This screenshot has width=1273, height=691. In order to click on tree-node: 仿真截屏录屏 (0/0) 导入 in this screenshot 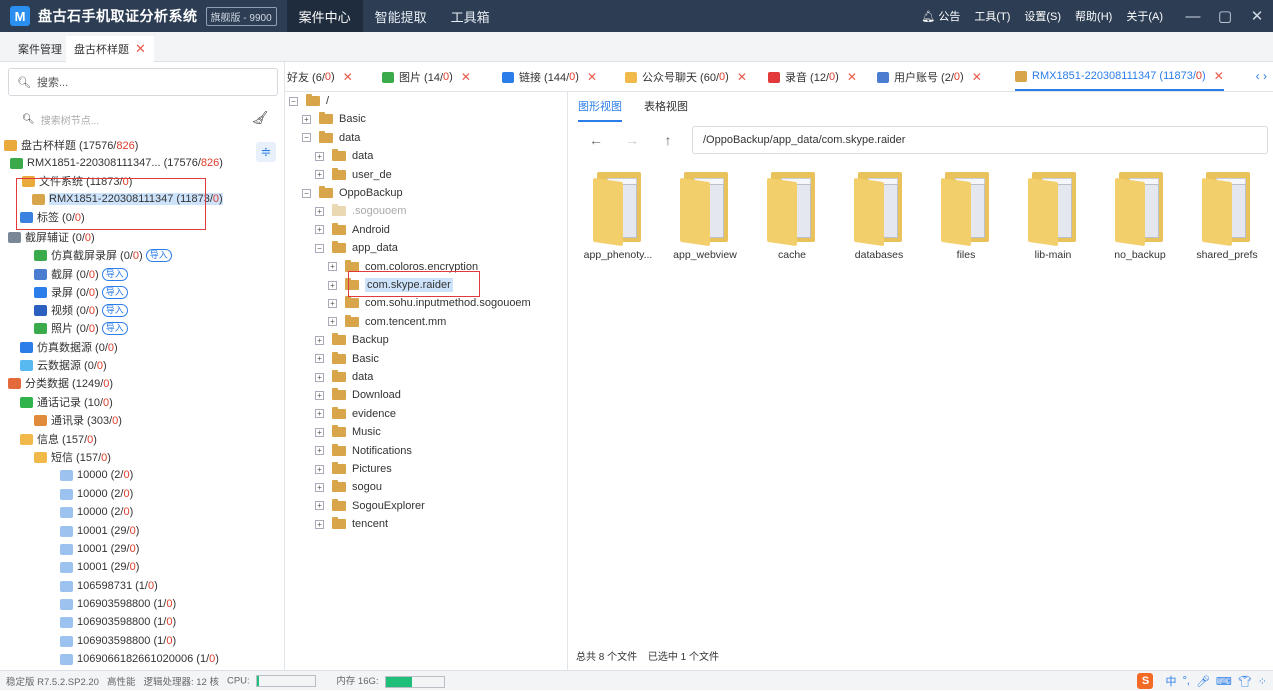, I will do `click(103, 255)`.